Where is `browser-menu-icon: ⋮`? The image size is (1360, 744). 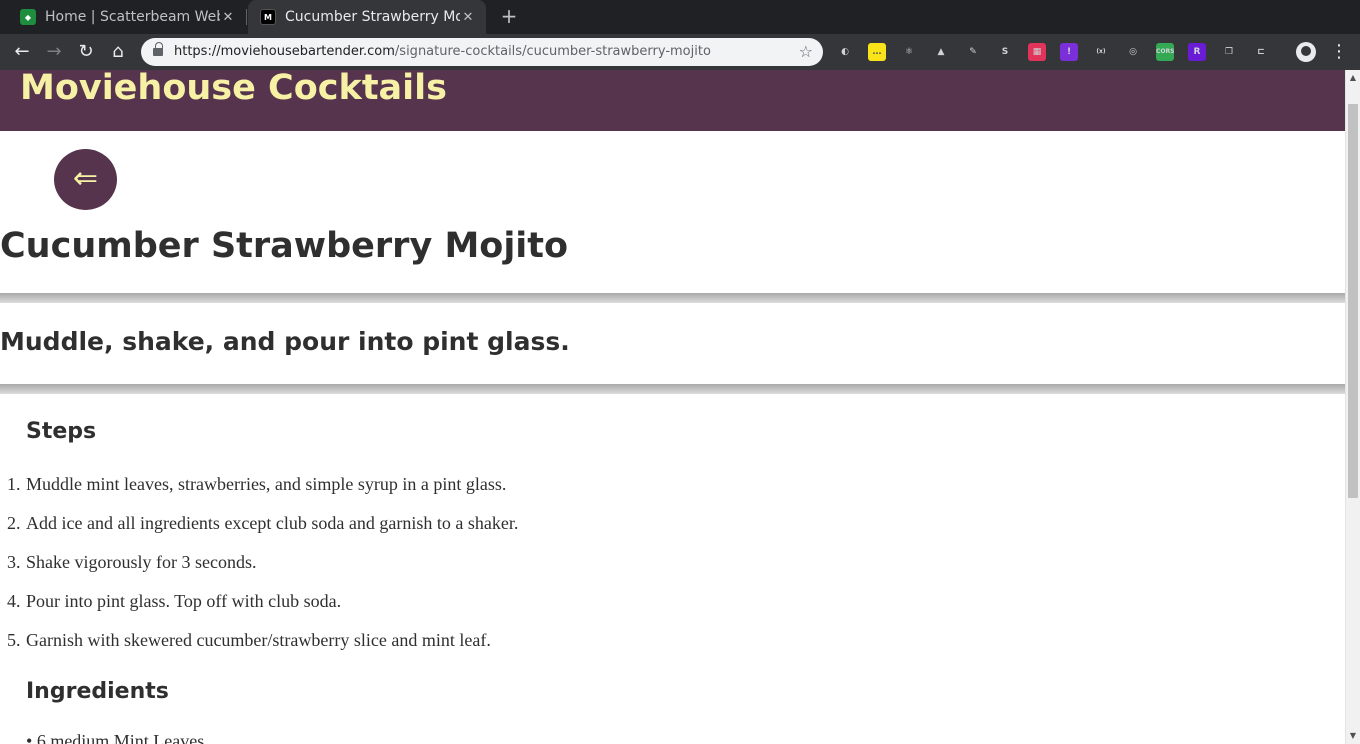
browser-menu-icon: ⋮ is located at coordinates (1339, 52).